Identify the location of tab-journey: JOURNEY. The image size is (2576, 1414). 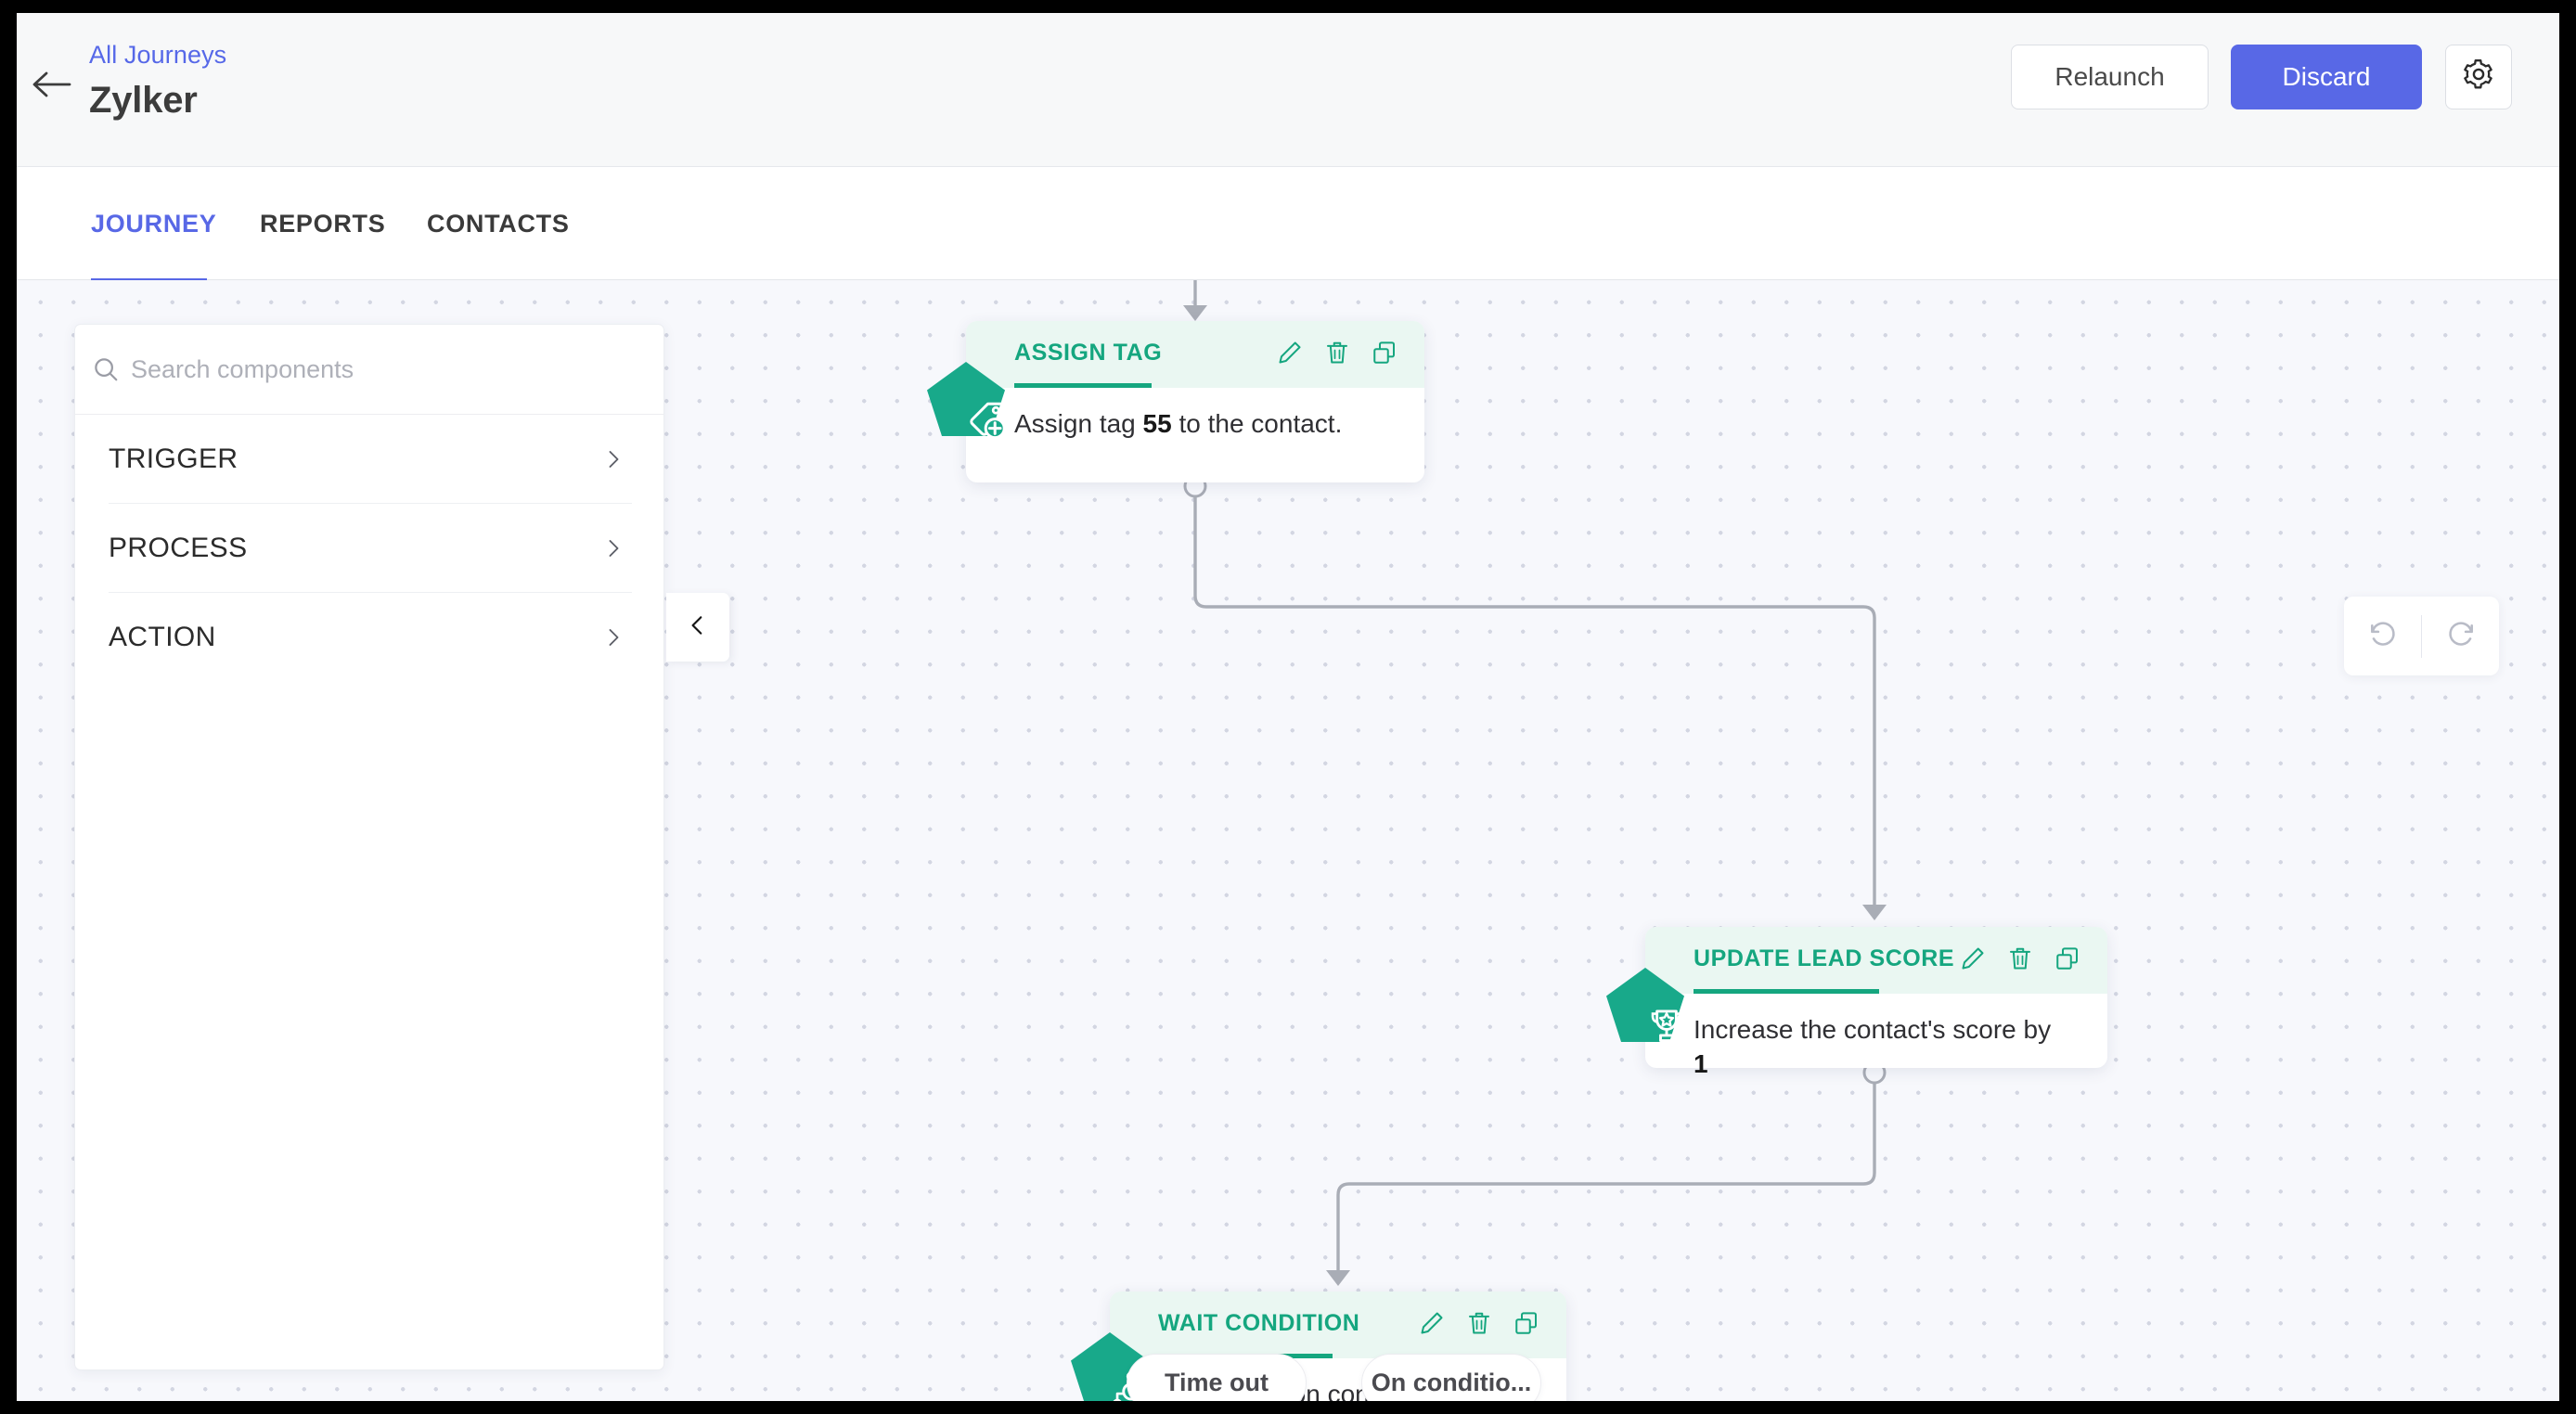
(153, 223).